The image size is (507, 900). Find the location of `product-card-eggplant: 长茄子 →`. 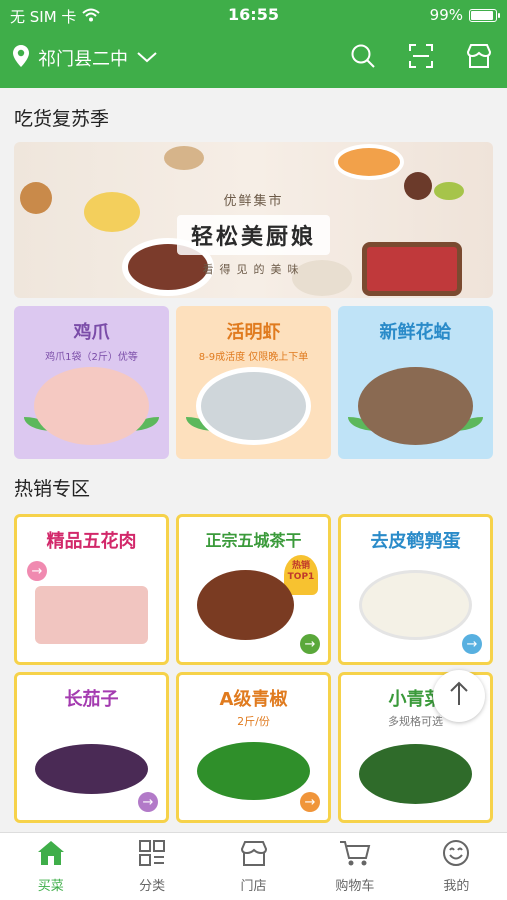

product-card-eggplant: 长茄子 → is located at coordinates (91, 747).